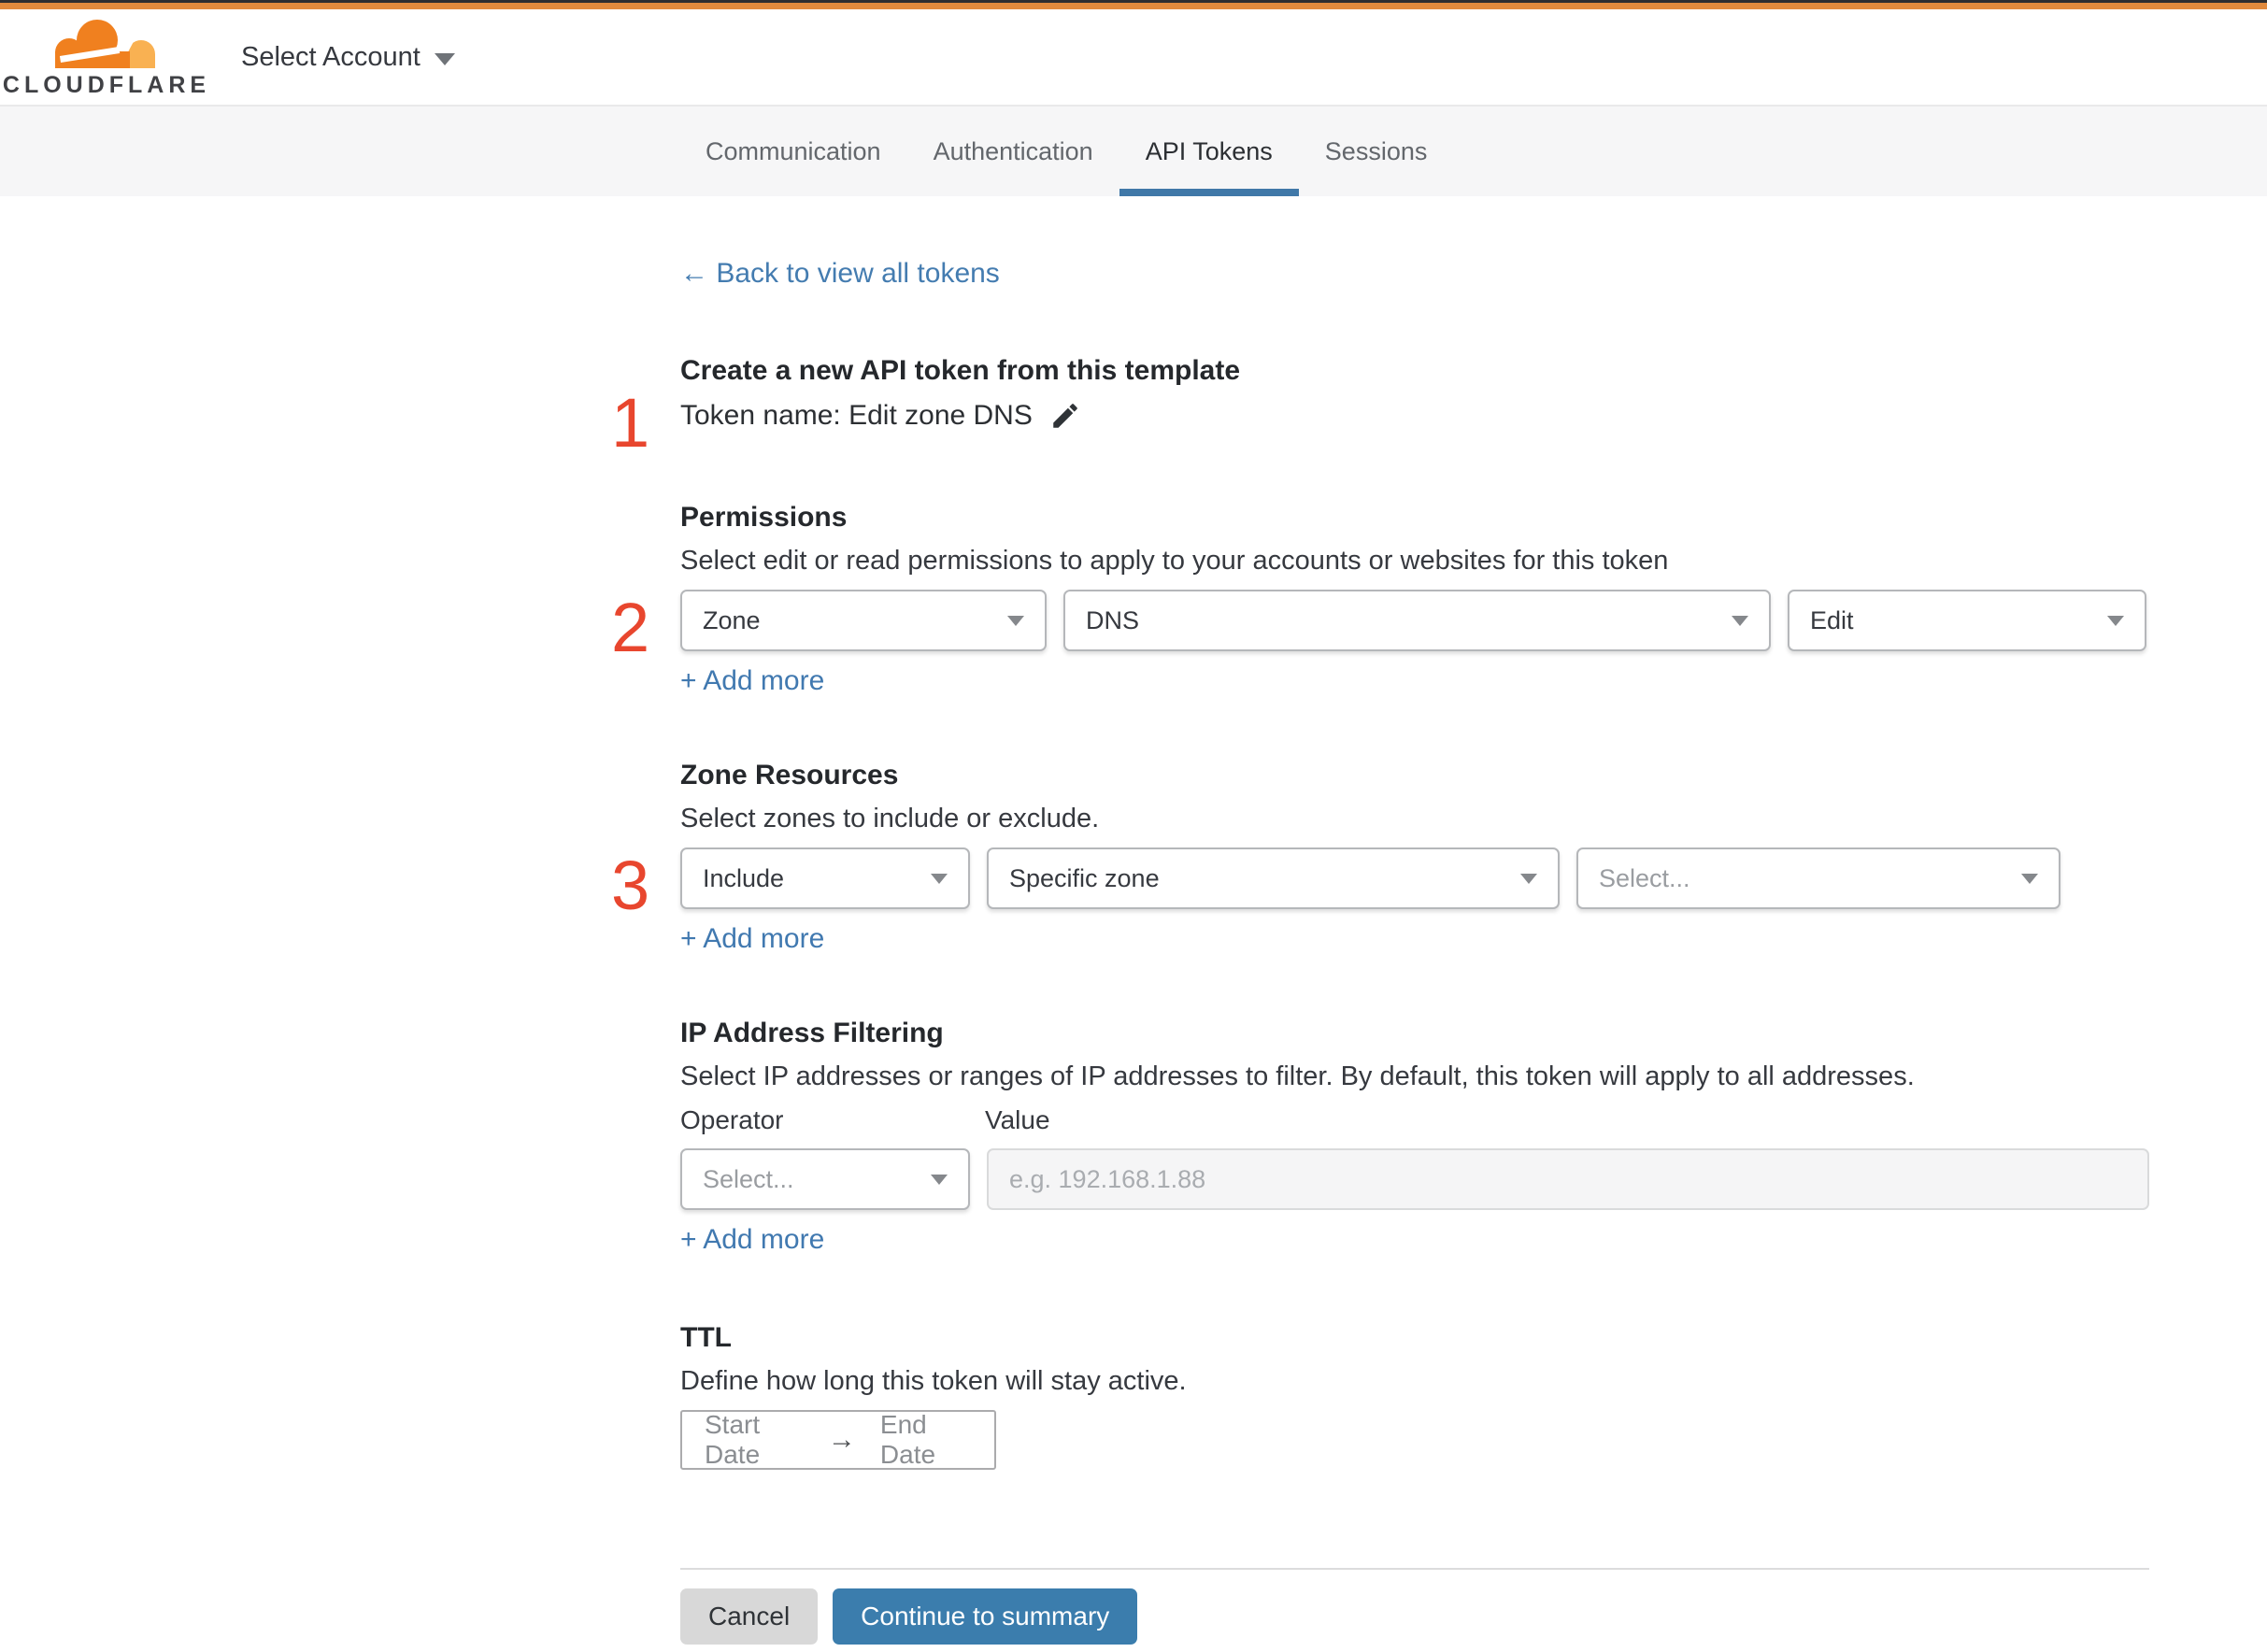 This screenshot has height=1652, width=2267. I want to click on tab-api-tokens: API Tokens, so click(1209, 152).